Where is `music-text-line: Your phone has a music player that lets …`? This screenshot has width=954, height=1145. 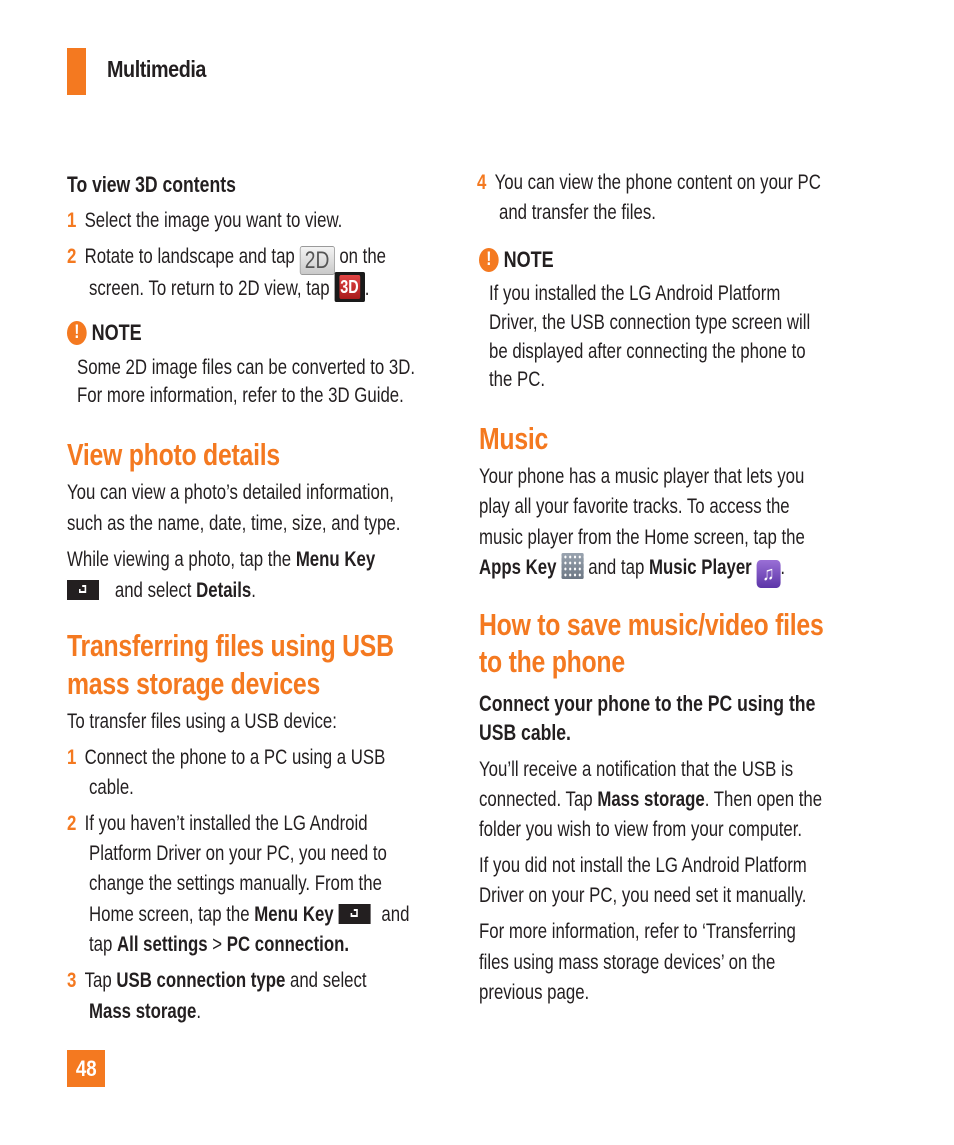 music-text-line: Your phone has a music player that lets … is located at coordinates (642, 476).